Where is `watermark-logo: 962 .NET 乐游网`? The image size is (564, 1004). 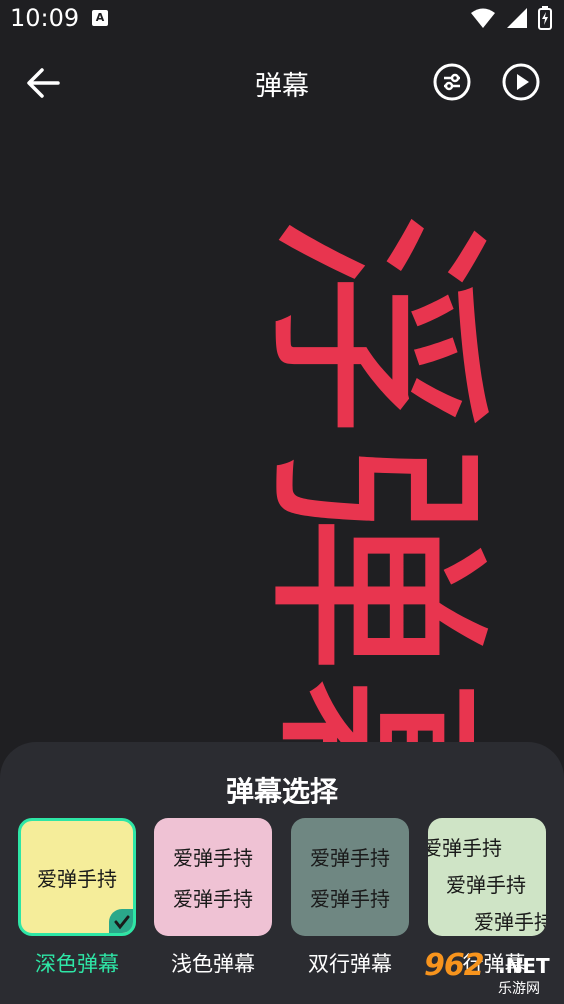 watermark-logo: 962 .NET 乐游网 is located at coordinates (492, 974).